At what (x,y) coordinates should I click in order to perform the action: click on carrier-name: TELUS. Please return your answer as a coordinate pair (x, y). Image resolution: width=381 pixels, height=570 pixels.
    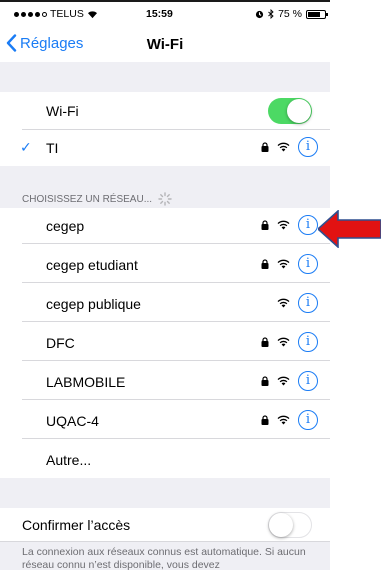
    Looking at the image, I should click on (67, 14).